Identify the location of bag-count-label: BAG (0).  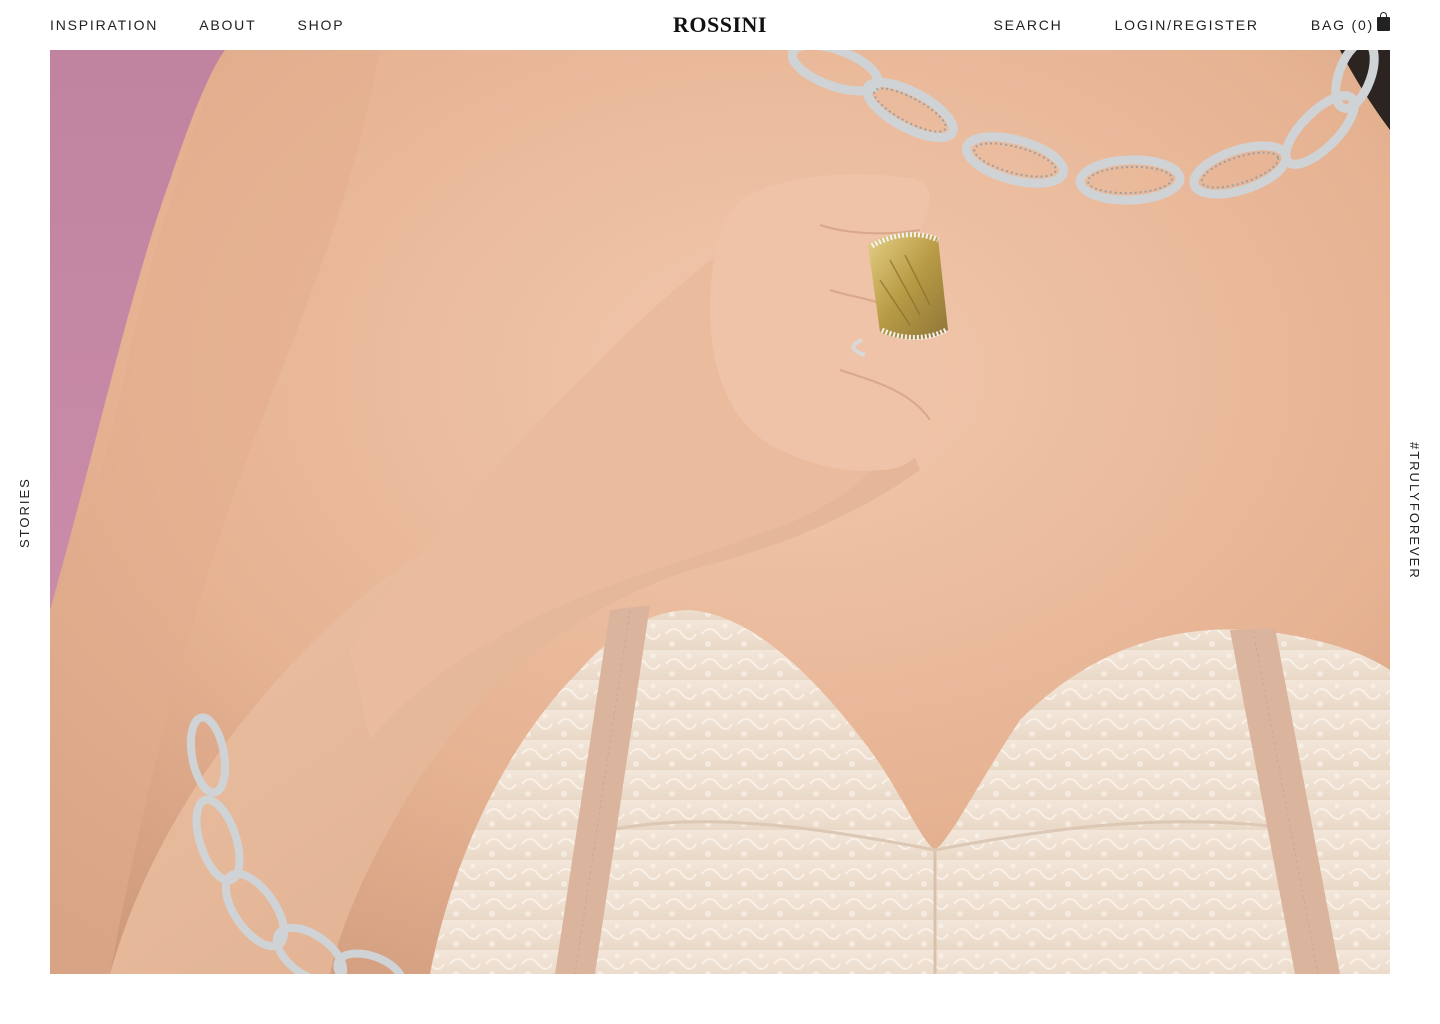
(1342, 25).